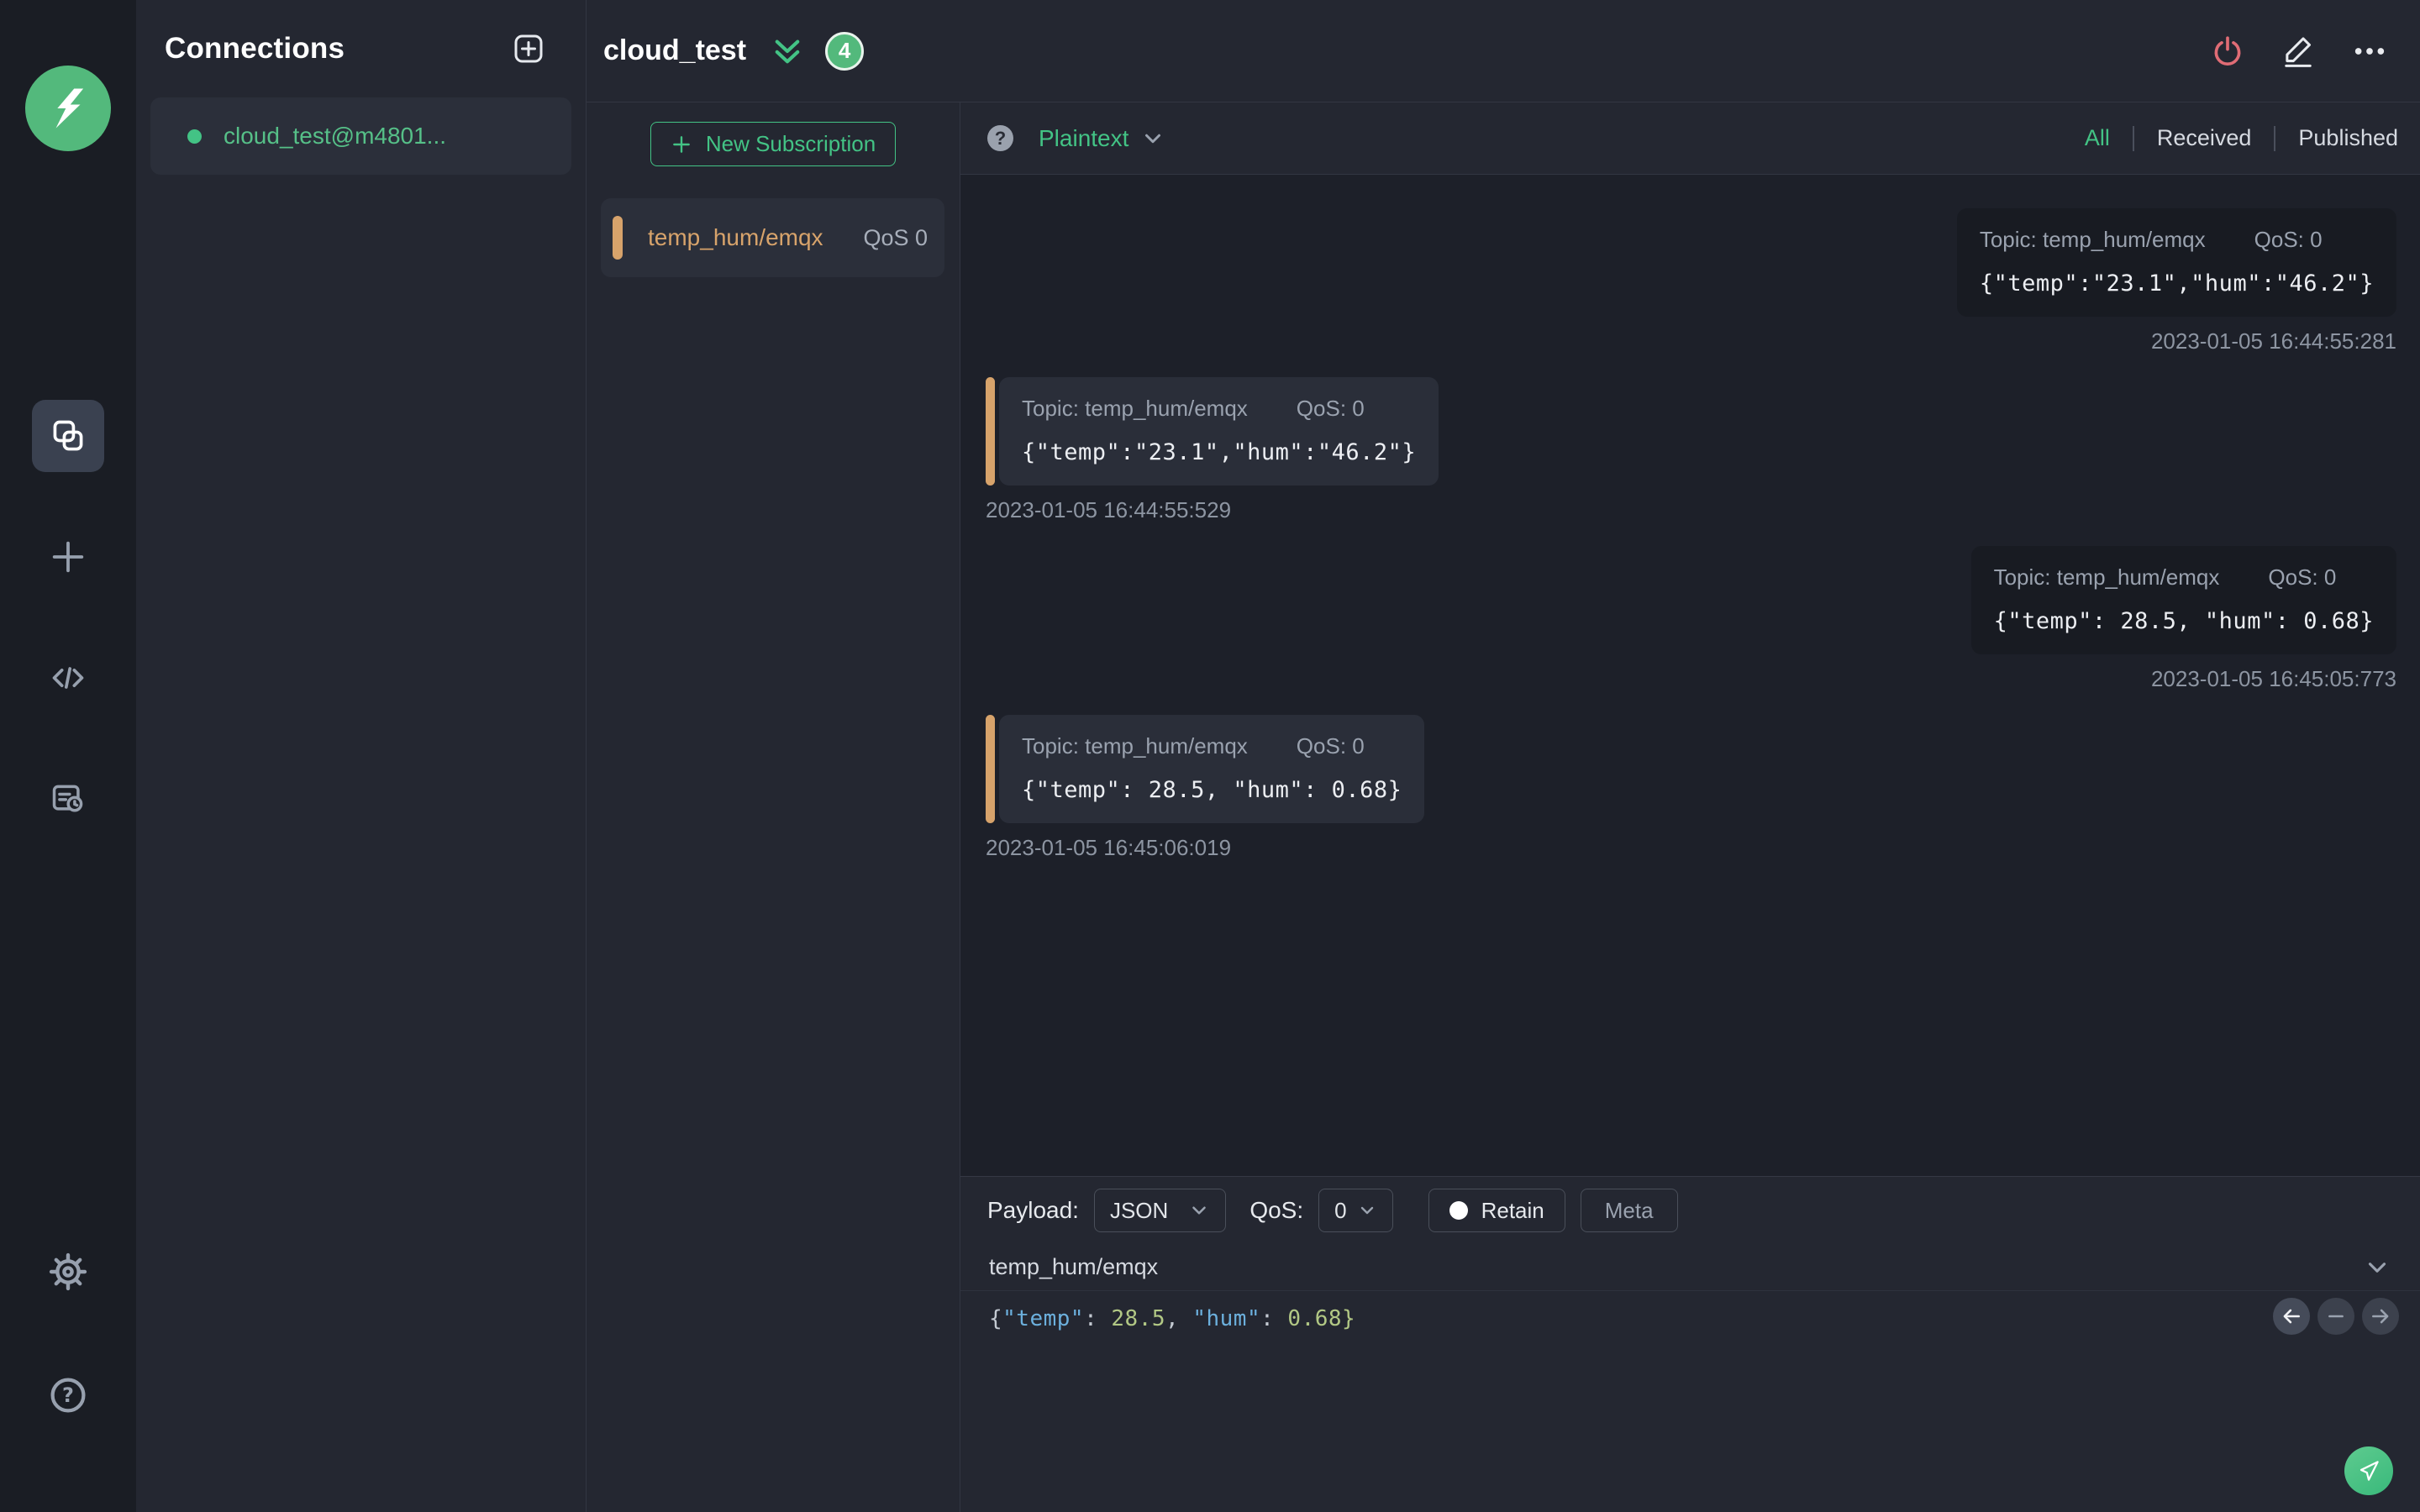 Image resolution: width=2420 pixels, height=1512 pixels. Describe the element at coordinates (1355, 1210) in the screenshot. I see `qos-select: 0` at that location.